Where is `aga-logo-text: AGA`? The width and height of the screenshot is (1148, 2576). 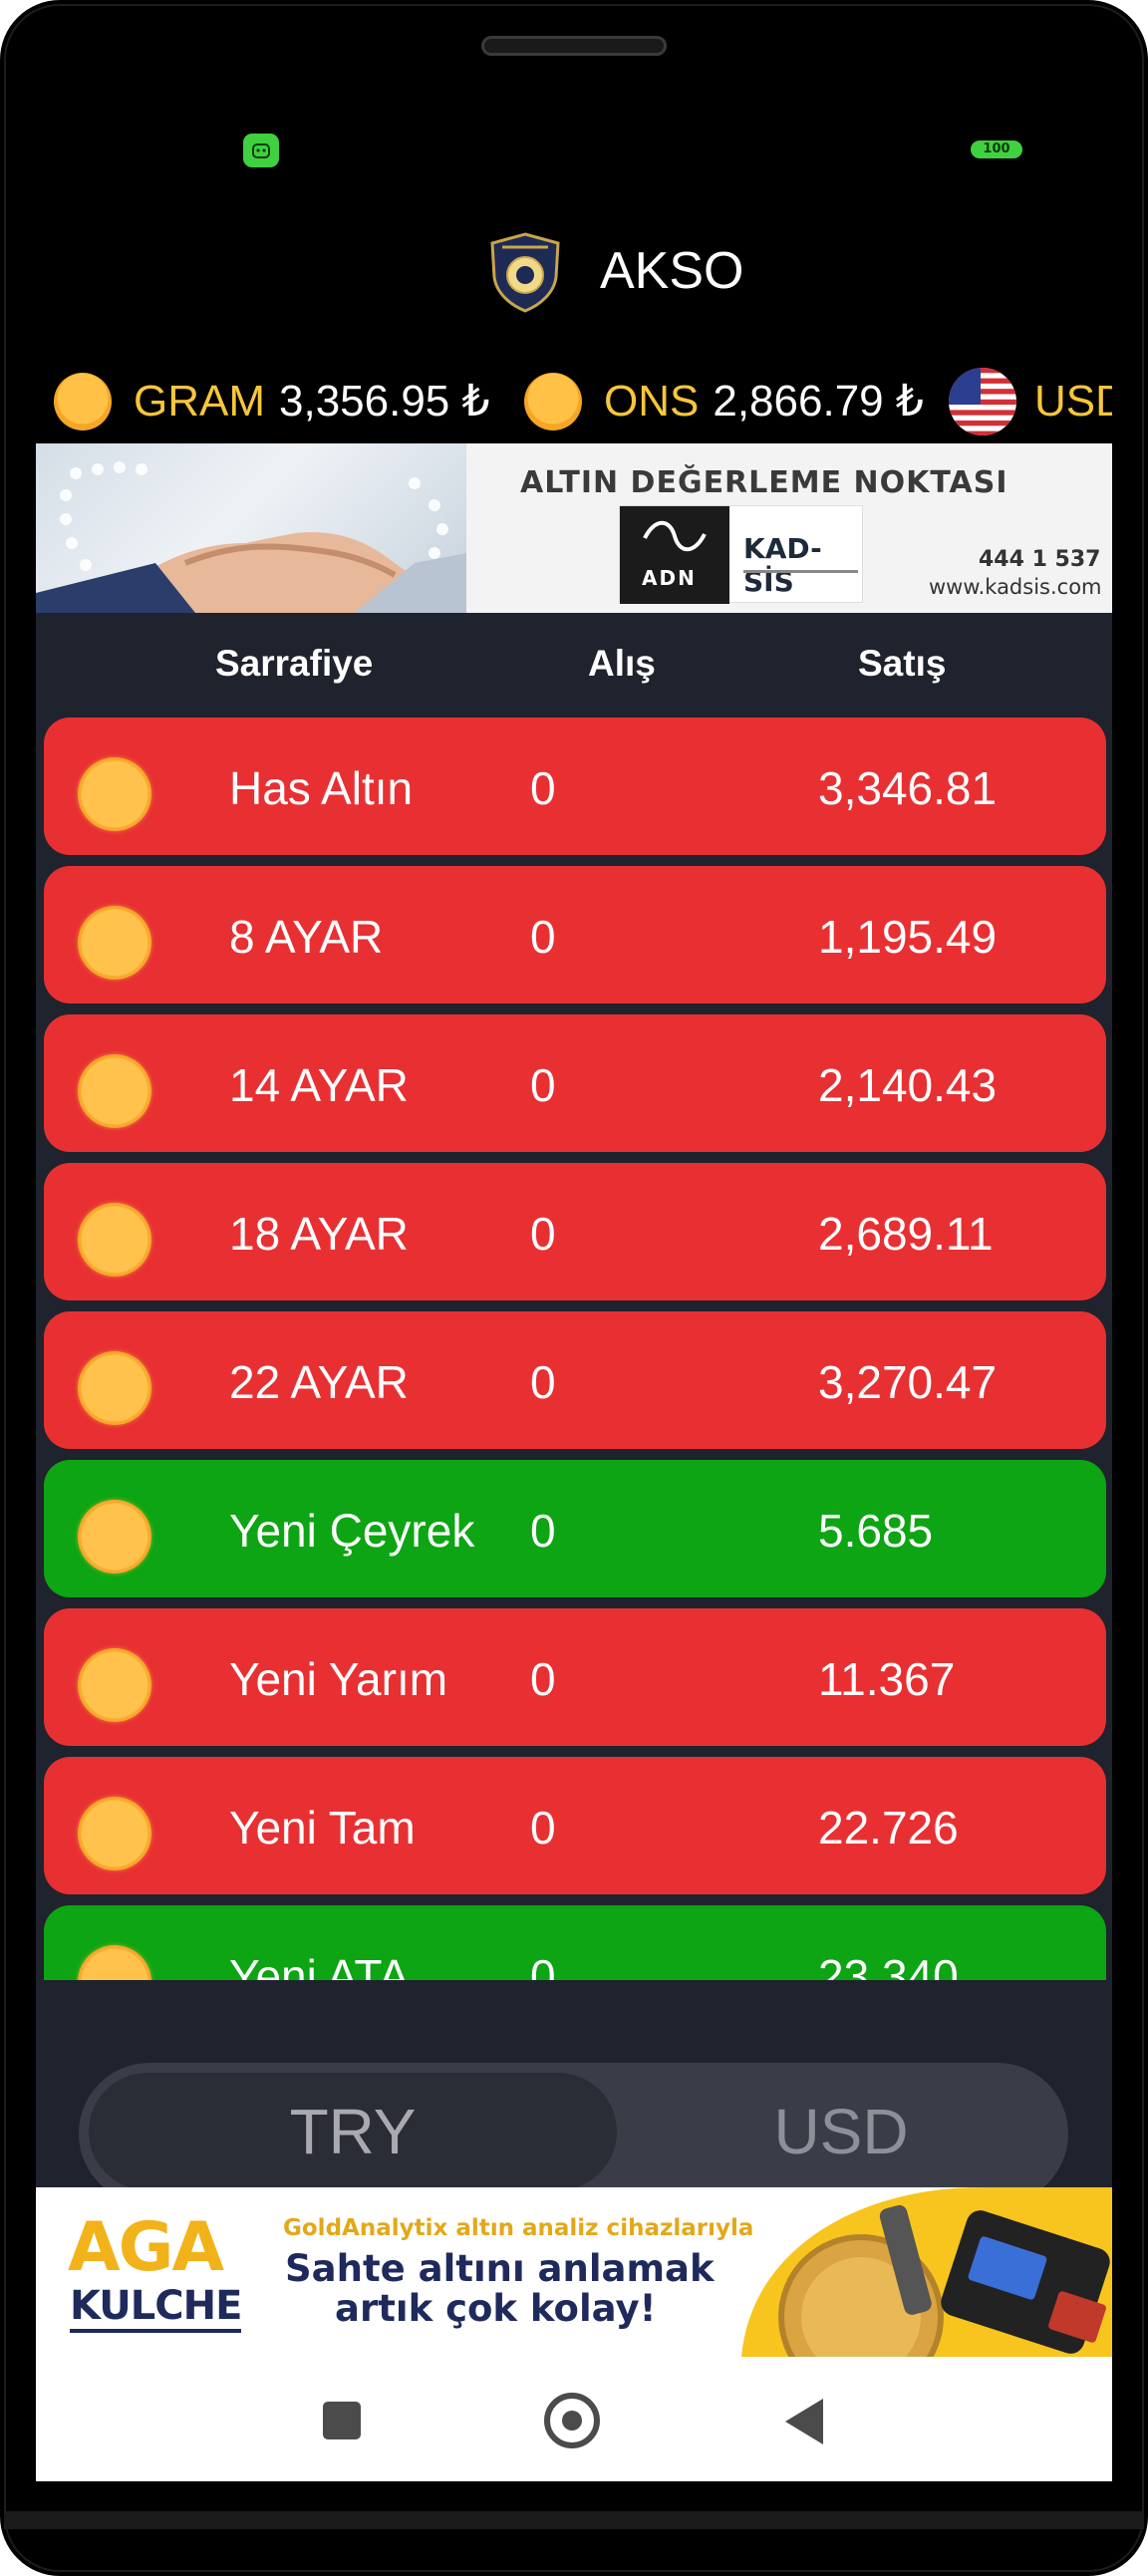 aga-logo-text: AGA is located at coordinates (146, 2247).